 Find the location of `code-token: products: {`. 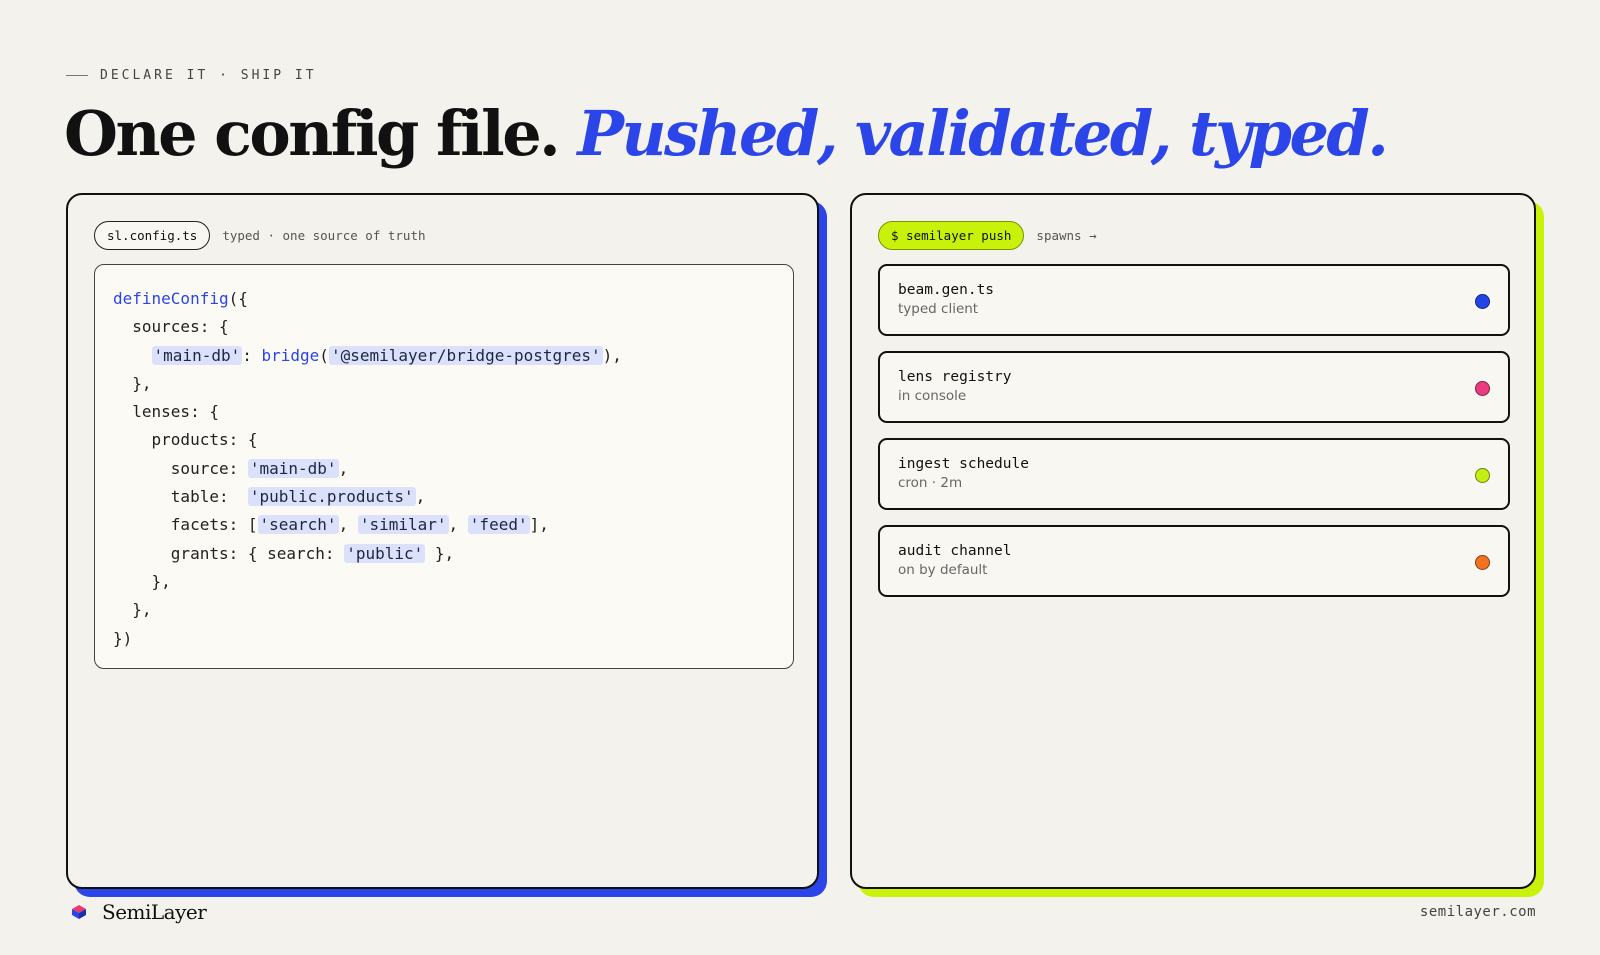

code-token: products: { is located at coordinates (185, 440).